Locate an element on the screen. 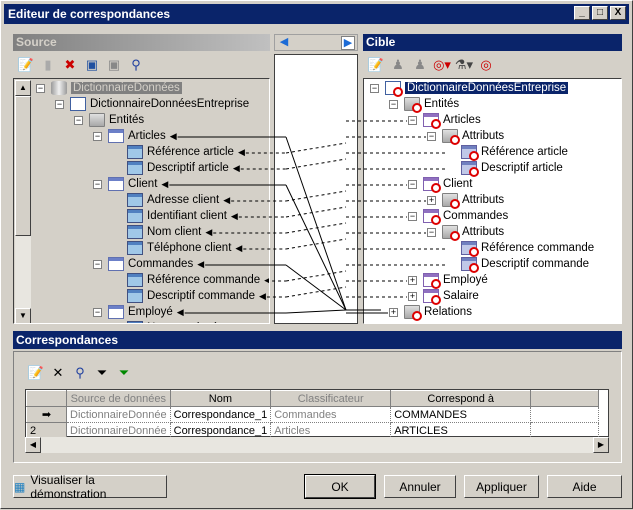 The height and width of the screenshot is (510, 633). add-model-icon: ▣ is located at coordinates (92, 65).